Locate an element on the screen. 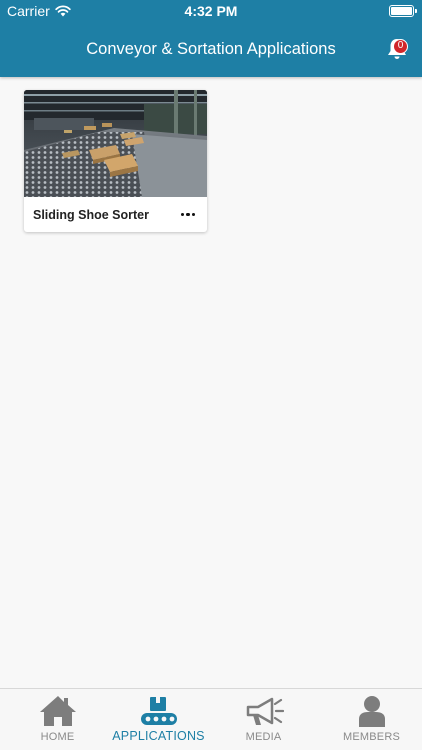 The image size is (422, 750). conveyor-icon is located at coordinates (158, 711).